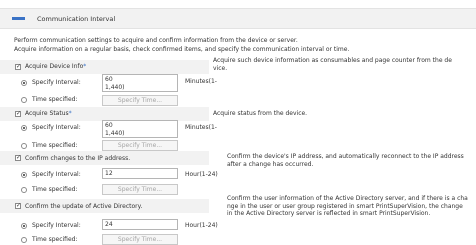 The height and width of the screenshot is (245, 476). Describe the element at coordinates (56, 66) in the screenshot. I see `device-info-label: Acquire Device Info*` at that location.